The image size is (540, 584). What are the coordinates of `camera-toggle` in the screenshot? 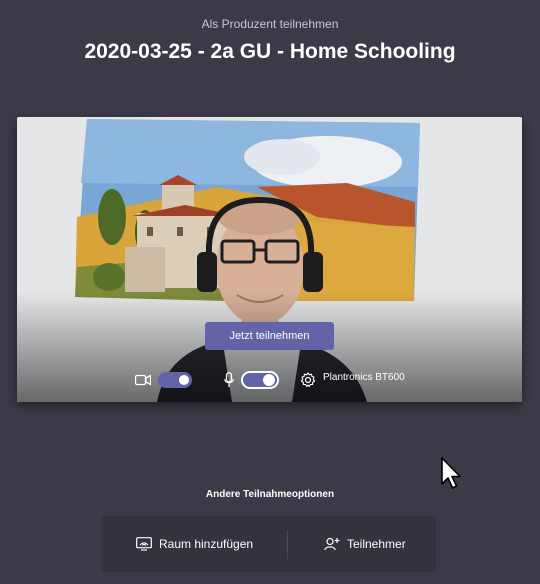 It's located at (175, 380).